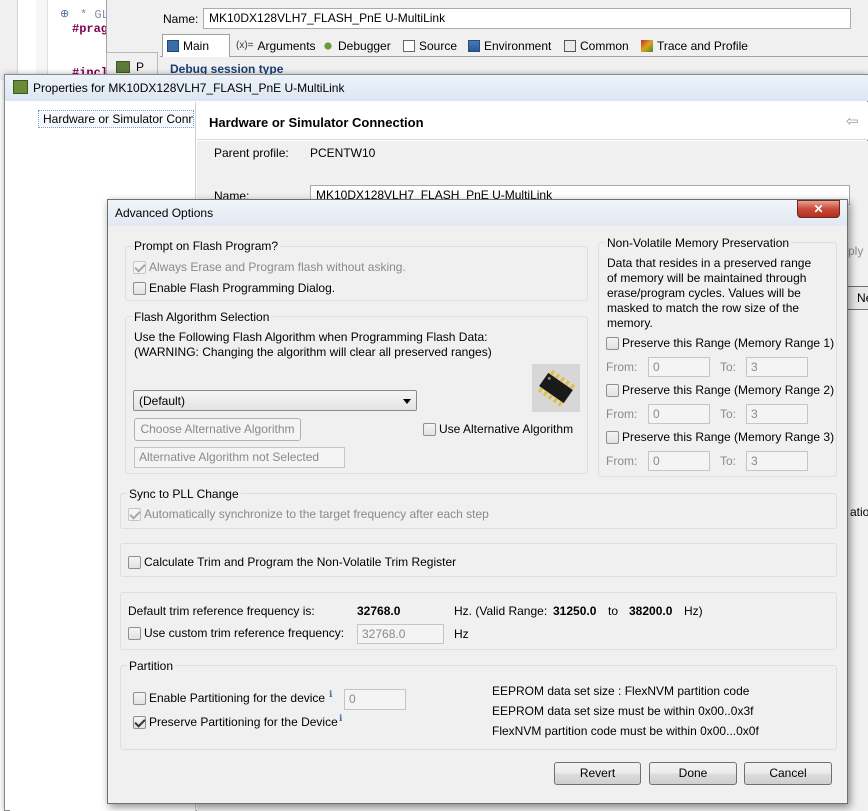  Describe the element at coordinates (438, 46) in the screenshot. I see `tab-label: Source` at that location.